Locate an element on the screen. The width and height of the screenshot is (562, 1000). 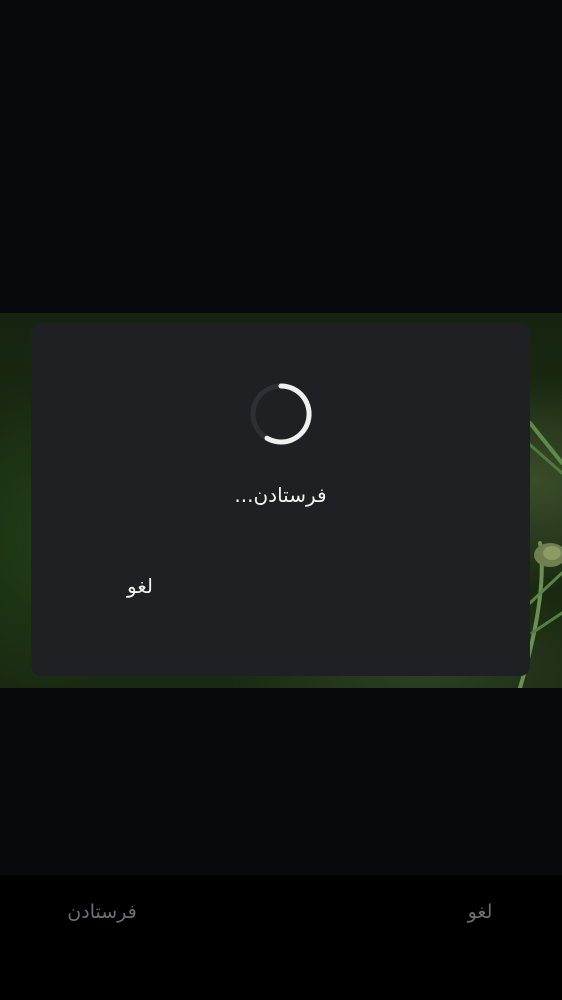
loading-spinner-icon is located at coordinates (281, 414).